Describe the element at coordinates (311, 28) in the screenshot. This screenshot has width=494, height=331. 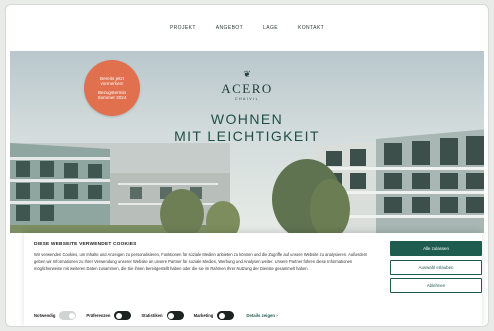
I see `nav-link-kontakt: KONTAKT` at that location.